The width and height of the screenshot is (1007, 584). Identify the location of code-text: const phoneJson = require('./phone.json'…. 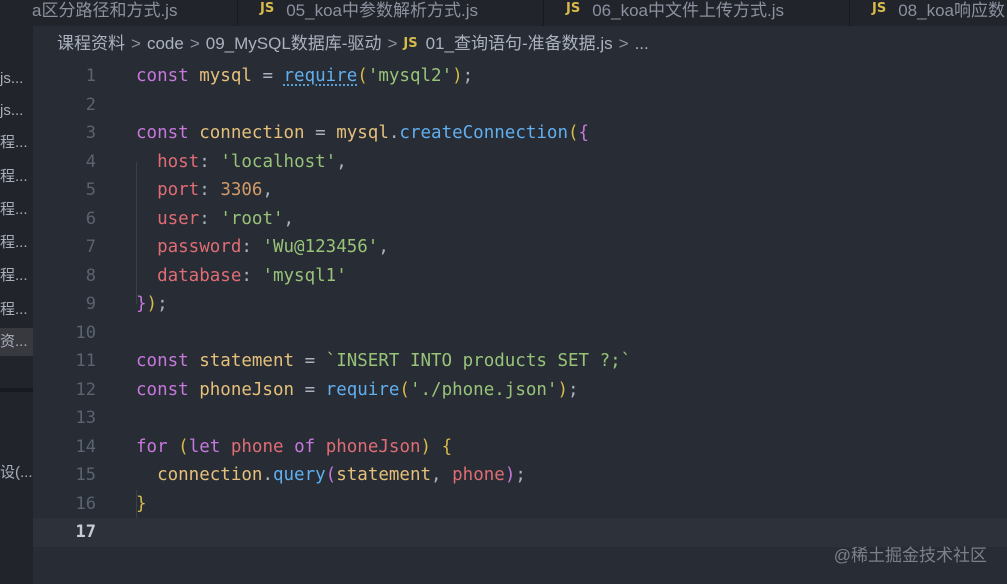
(357, 390).